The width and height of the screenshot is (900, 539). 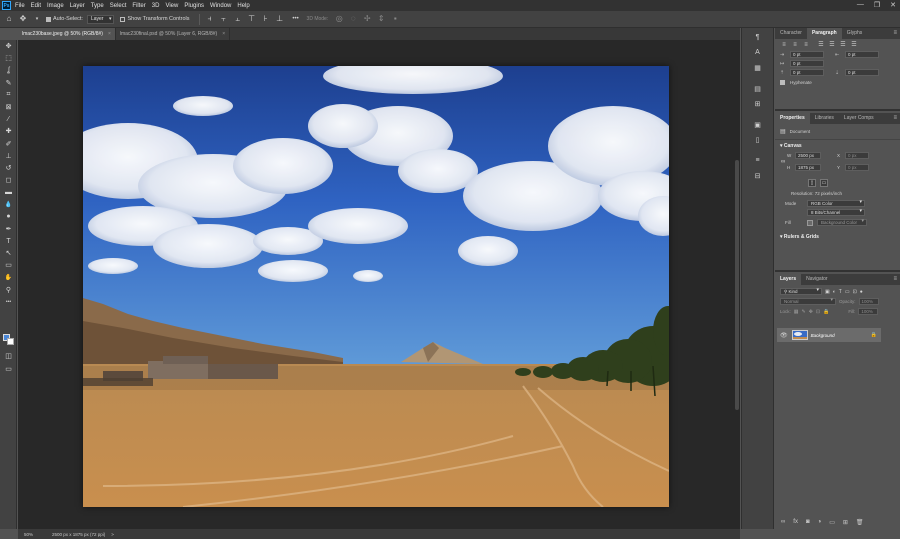 I want to click on align-right-icon: ⫠, so click(x=238, y=19).